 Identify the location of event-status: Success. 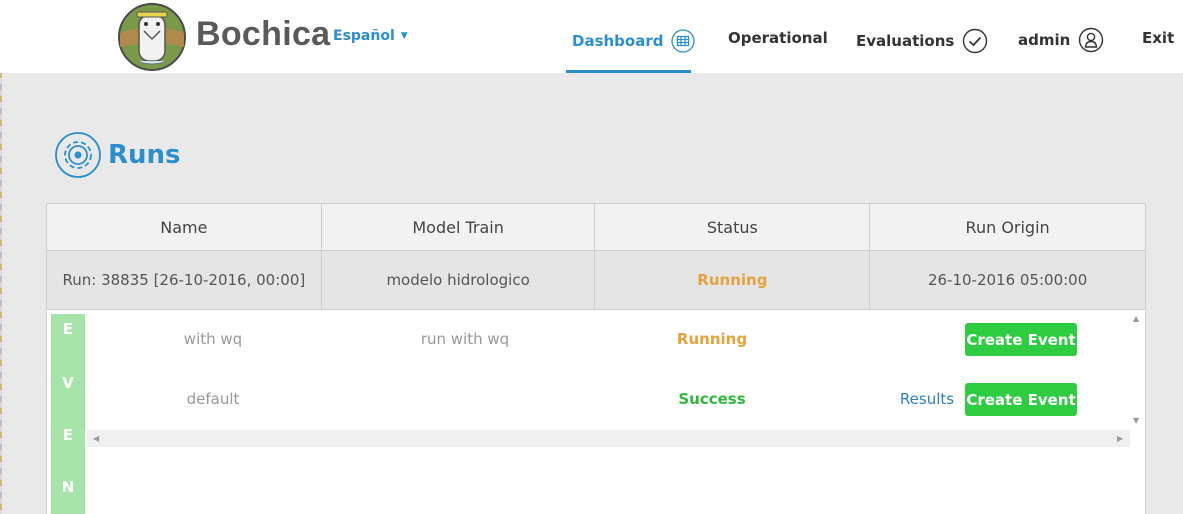
(712, 399).